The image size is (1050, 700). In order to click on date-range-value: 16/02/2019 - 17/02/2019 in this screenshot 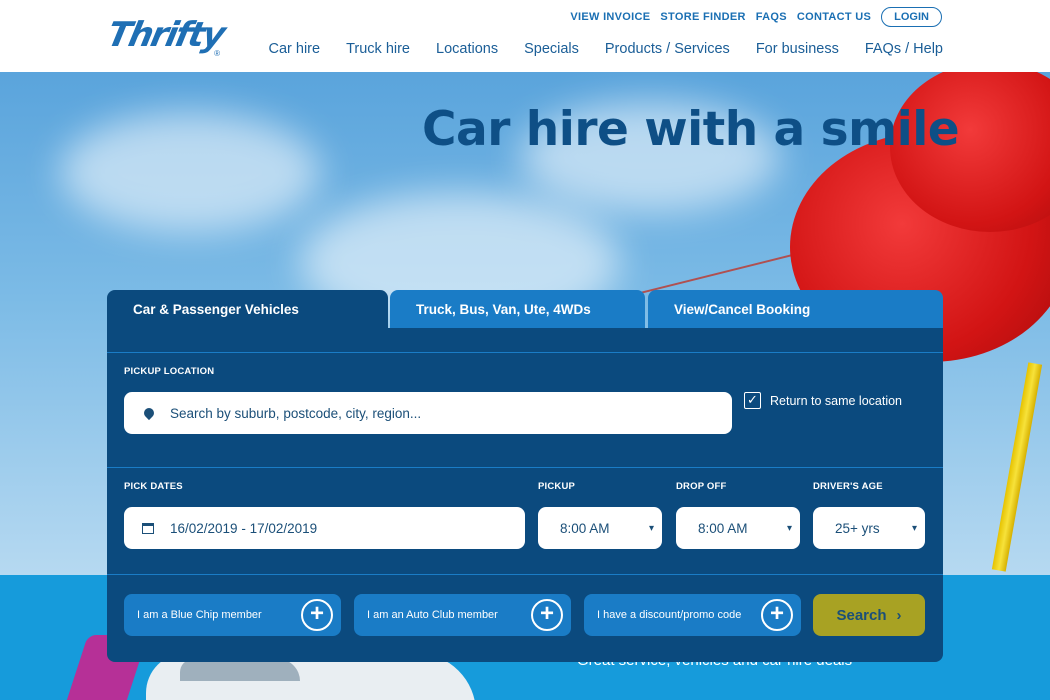, I will do `click(244, 528)`.